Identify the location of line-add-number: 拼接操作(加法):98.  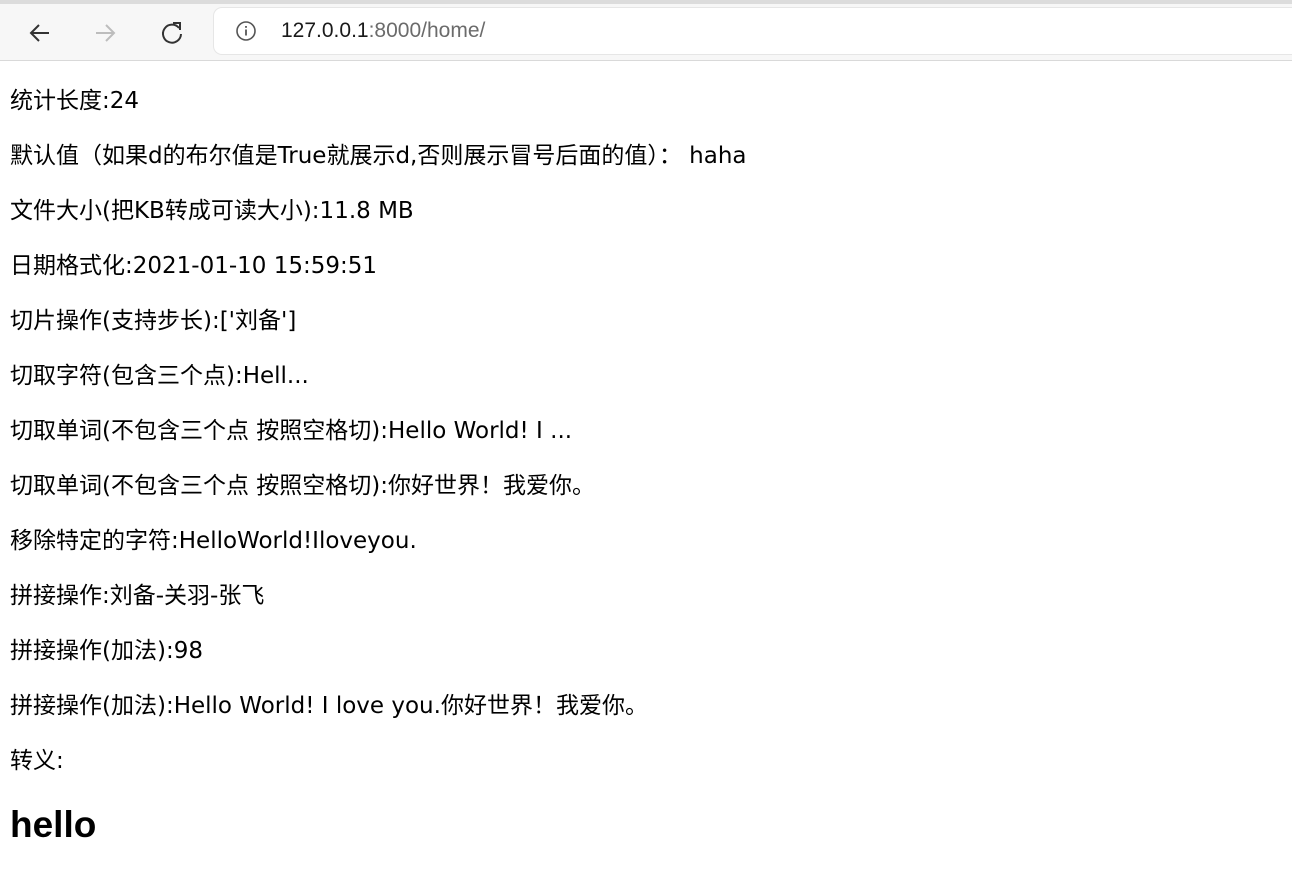
(106, 651).